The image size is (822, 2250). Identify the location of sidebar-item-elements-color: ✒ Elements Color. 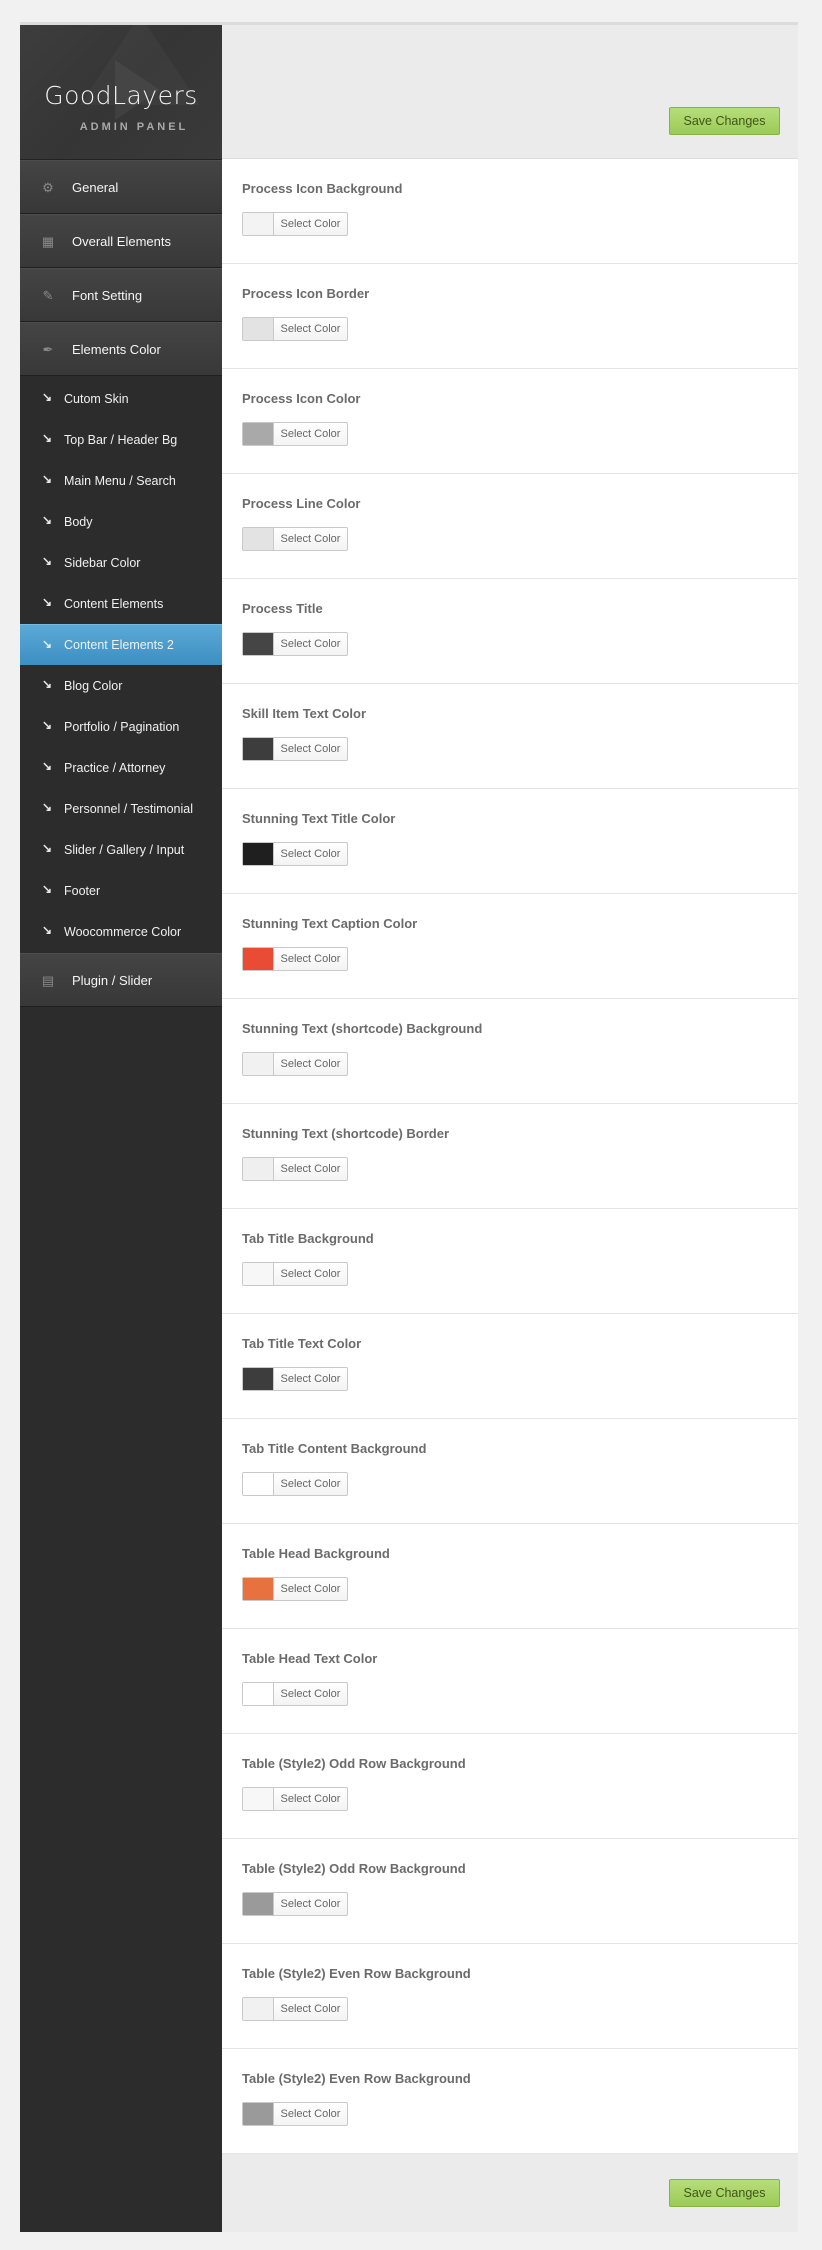
(121, 349).